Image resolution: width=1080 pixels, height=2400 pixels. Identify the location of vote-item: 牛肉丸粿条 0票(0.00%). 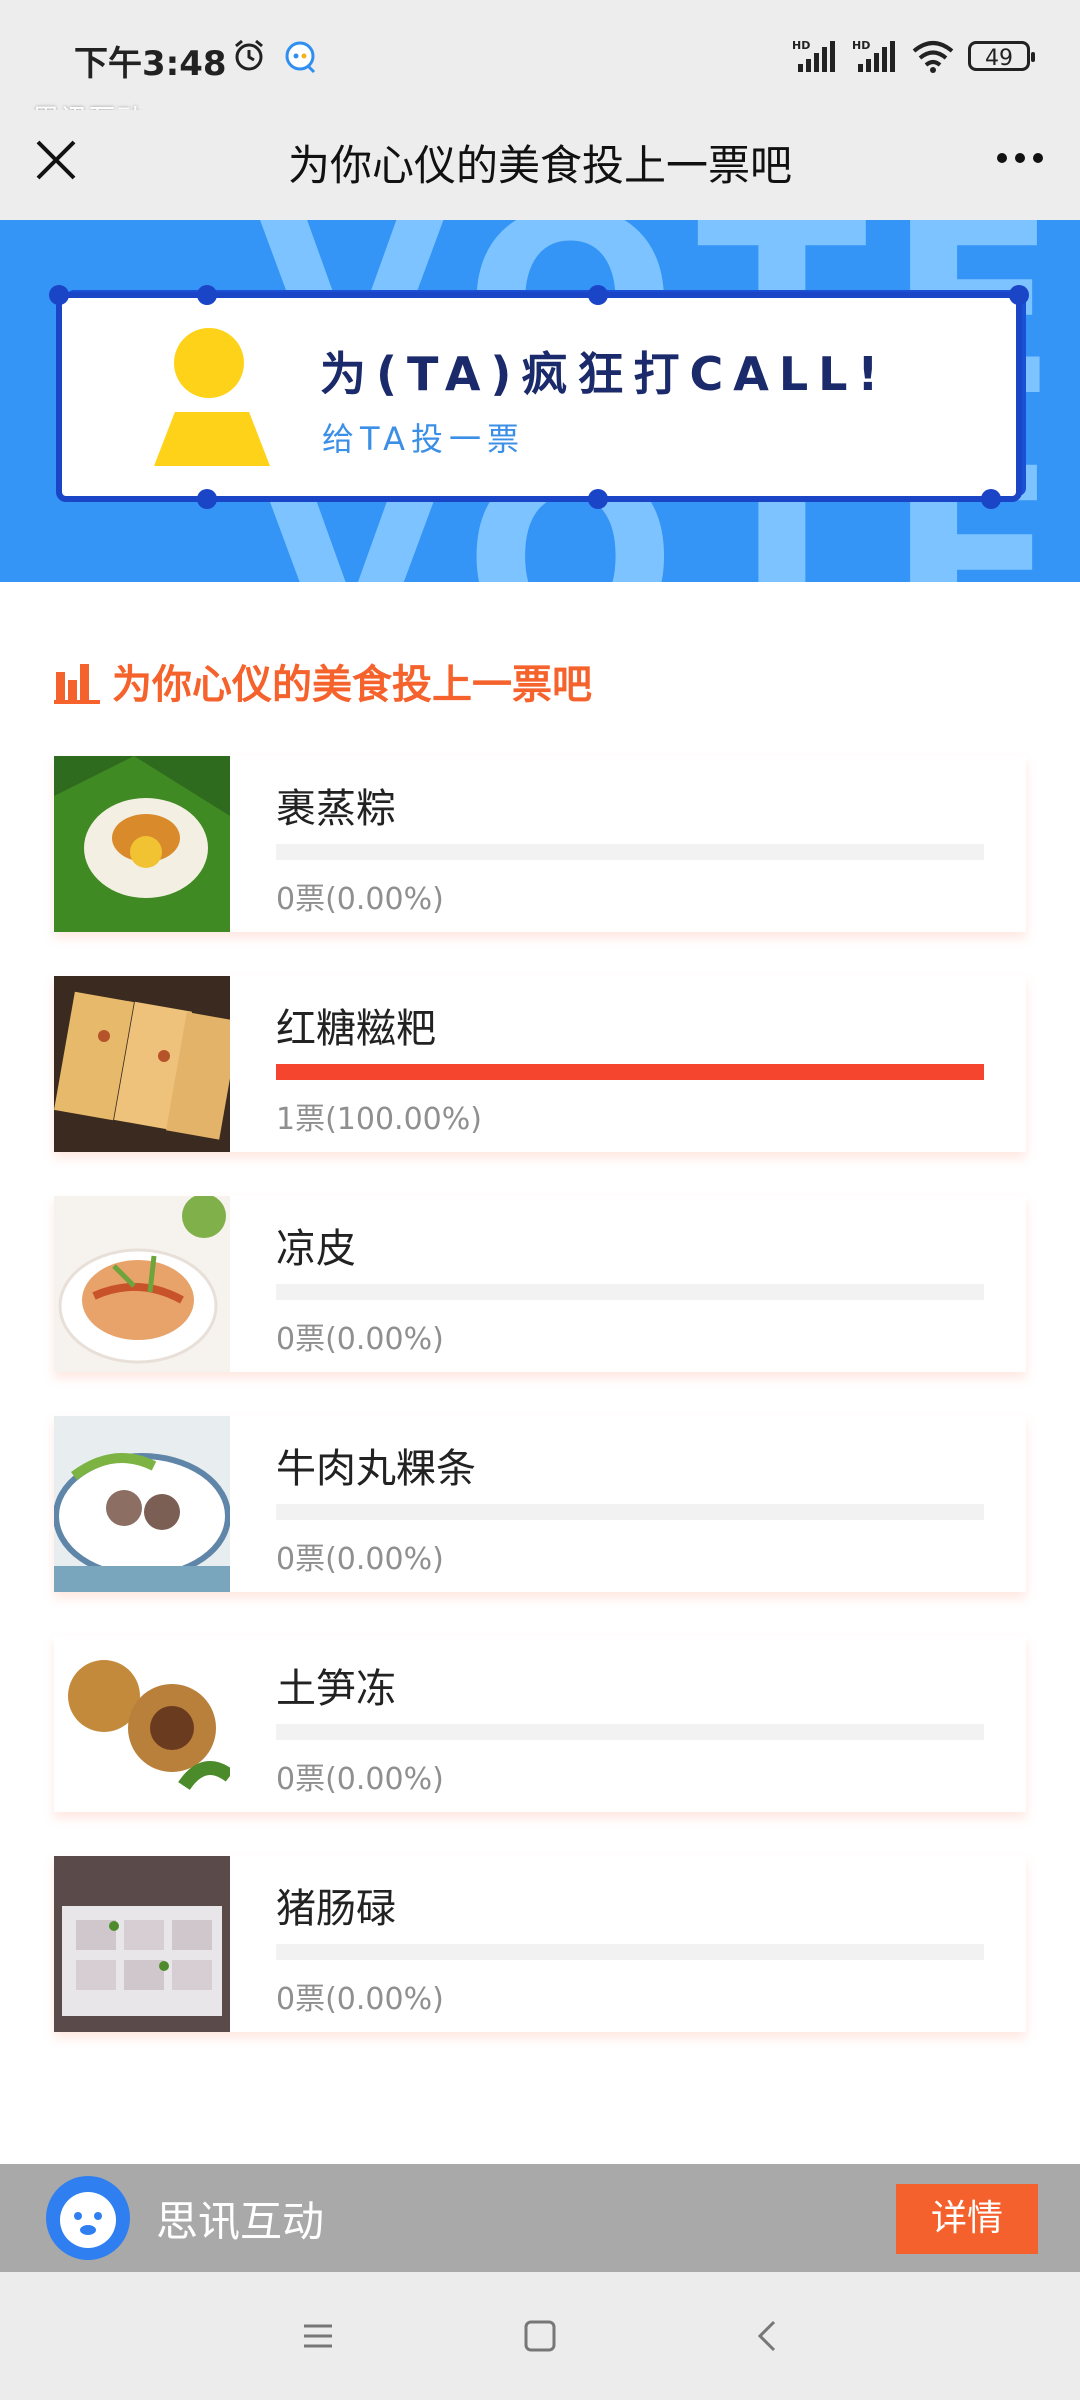
(540, 1504).